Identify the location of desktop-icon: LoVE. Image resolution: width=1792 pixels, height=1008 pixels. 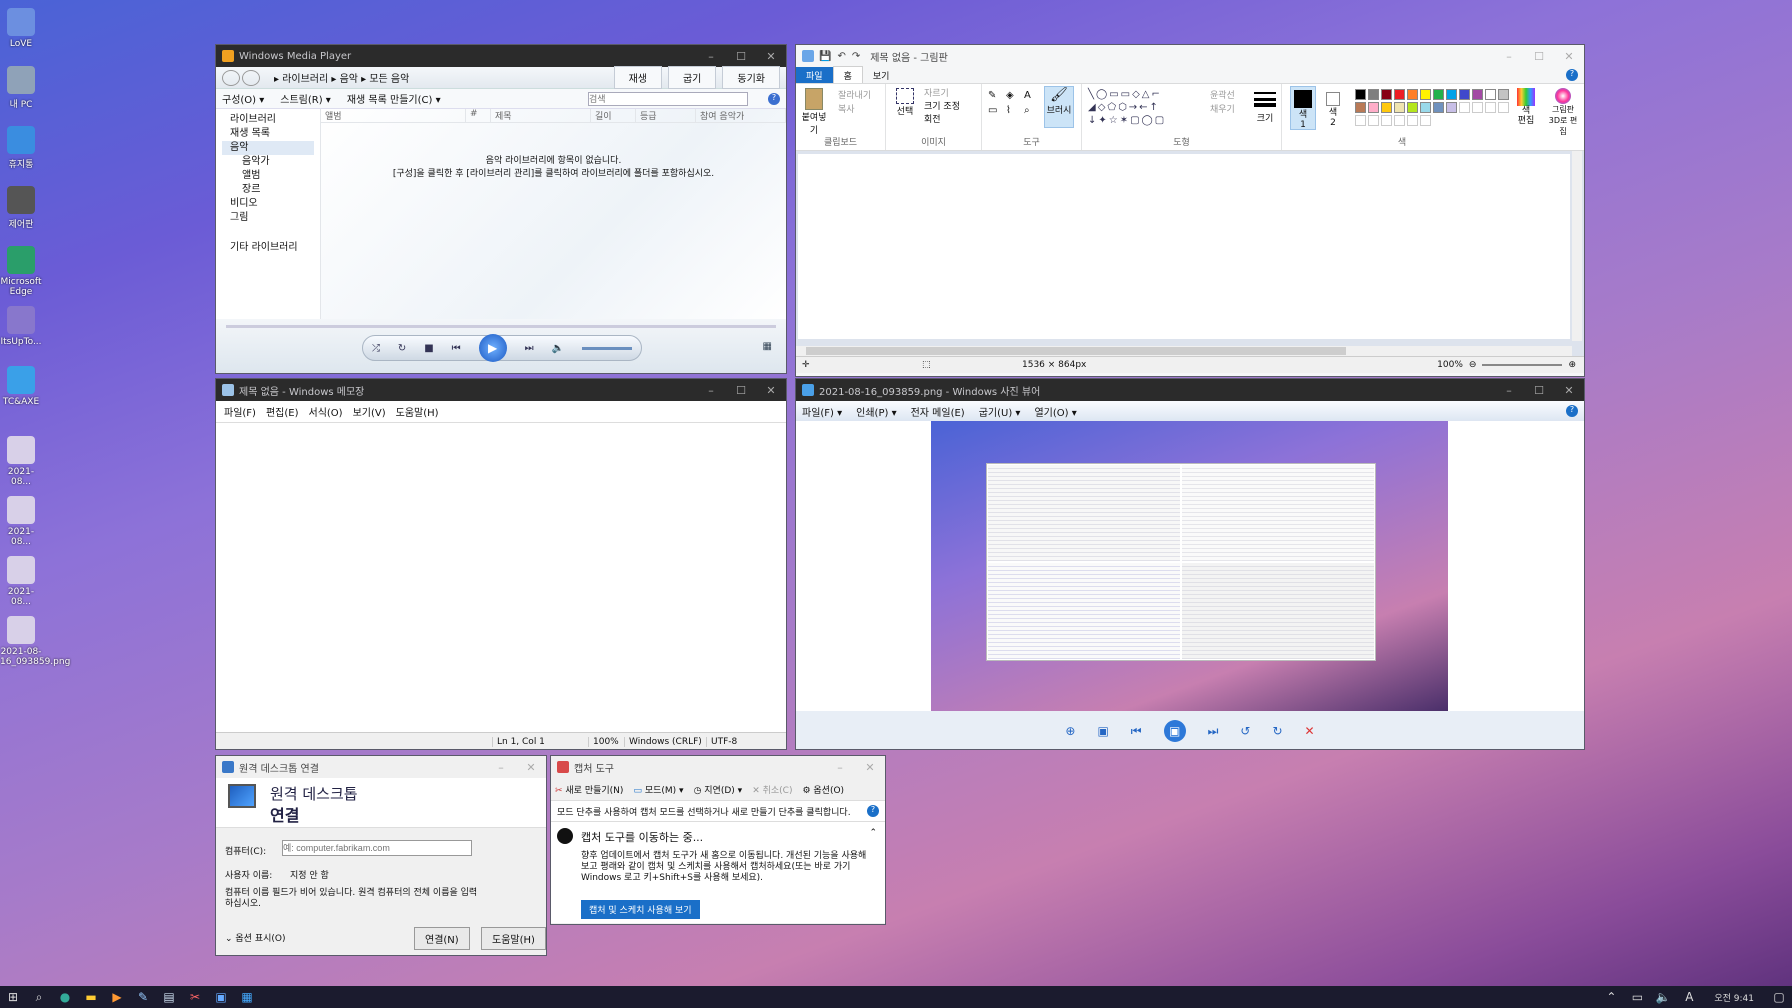
(21, 28).